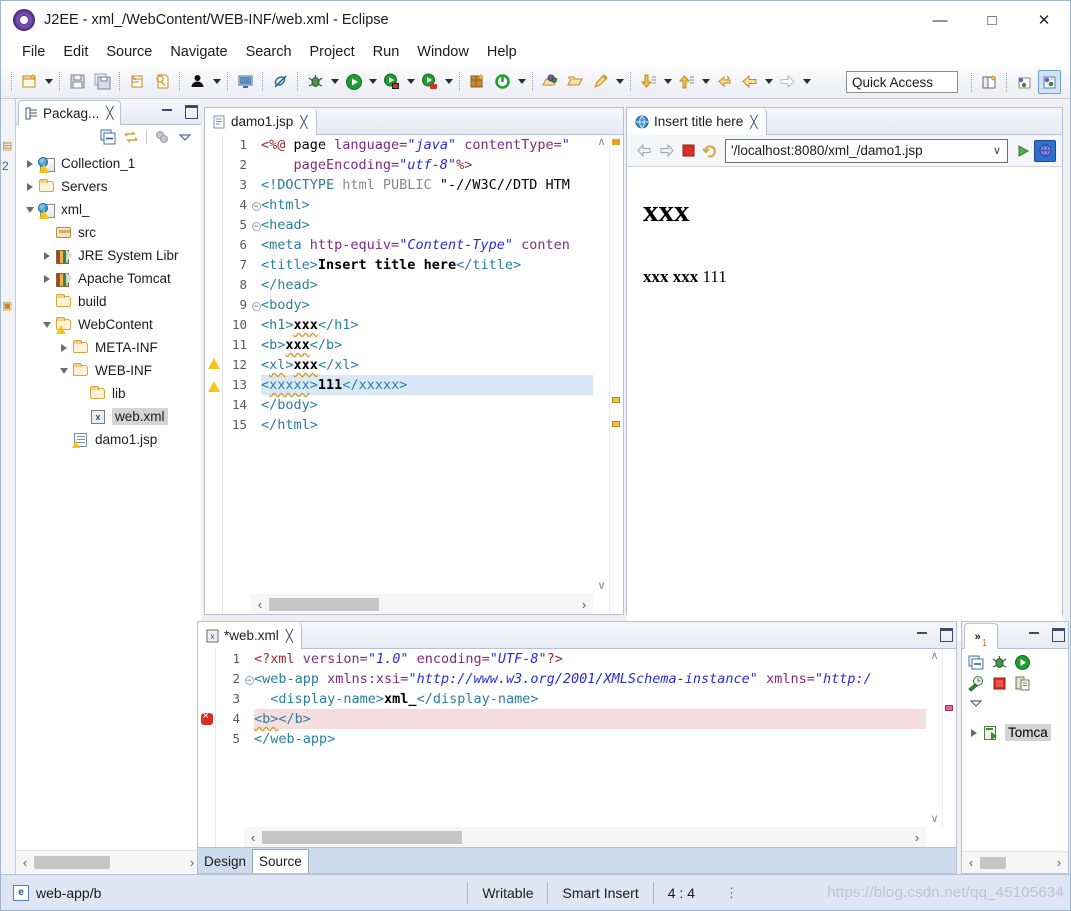  Describe the element at coordinates (697, 121) in the screenshot. I see `tab-browser: Insert title here ╳` at that location.